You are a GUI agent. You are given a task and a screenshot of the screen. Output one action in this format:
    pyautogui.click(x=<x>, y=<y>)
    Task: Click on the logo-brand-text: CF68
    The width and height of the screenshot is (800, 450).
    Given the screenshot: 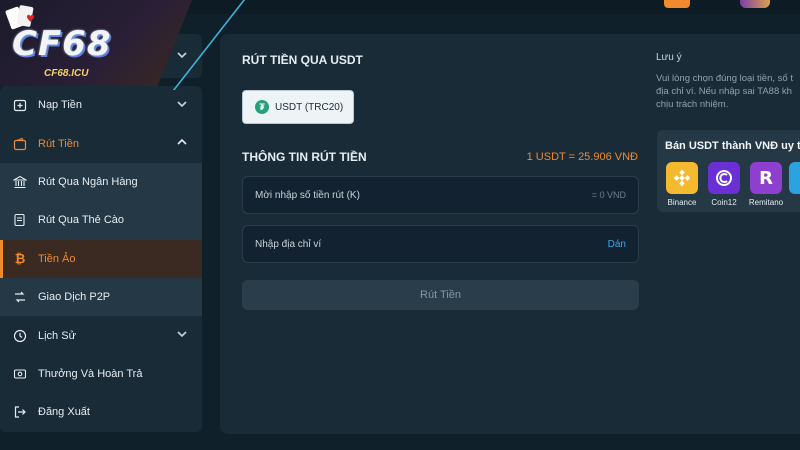 What is the action you would take?
    pyautogui.click(x=62, y=44)
    